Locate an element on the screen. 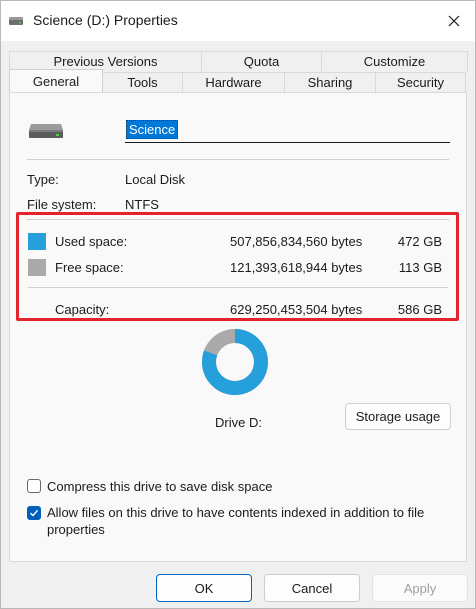 This screenshot has width=476, height=609. tab-security: Security is located at coordinates (420, 82).